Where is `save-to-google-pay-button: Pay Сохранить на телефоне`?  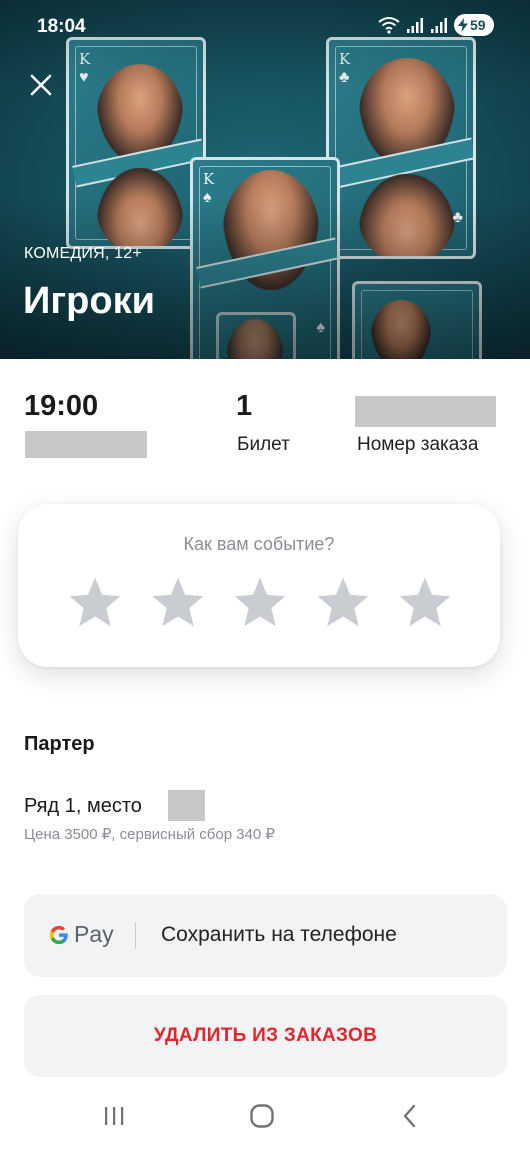
save-to-google-pay-button: Pay Сохранить на телефоне is located at coordinates (265, 935).